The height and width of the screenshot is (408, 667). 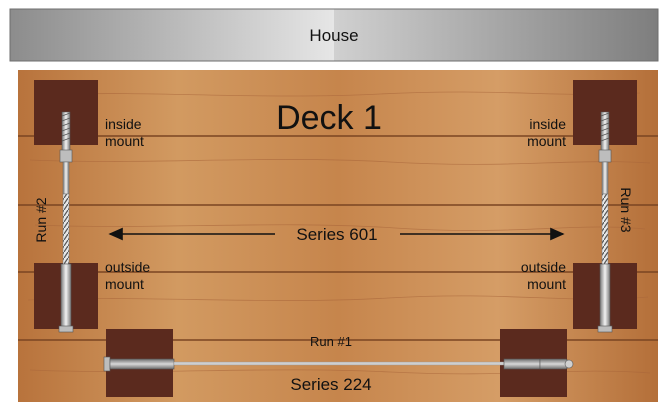 I want to click on house-label: House, so click(x=333, y=35).